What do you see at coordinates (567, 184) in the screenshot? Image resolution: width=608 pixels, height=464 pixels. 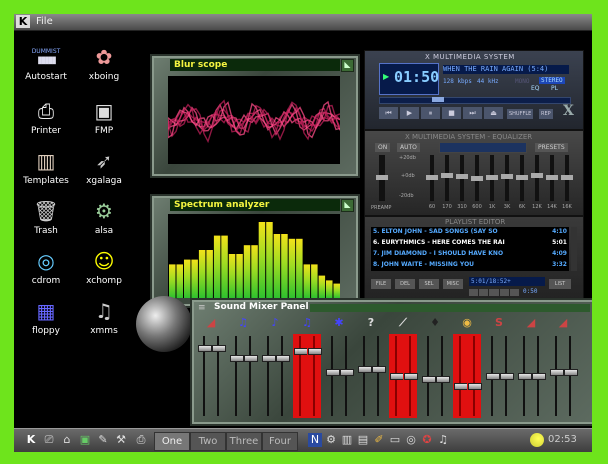 I see `eq-band-16K: 16K` at bounding box center [567, 184].